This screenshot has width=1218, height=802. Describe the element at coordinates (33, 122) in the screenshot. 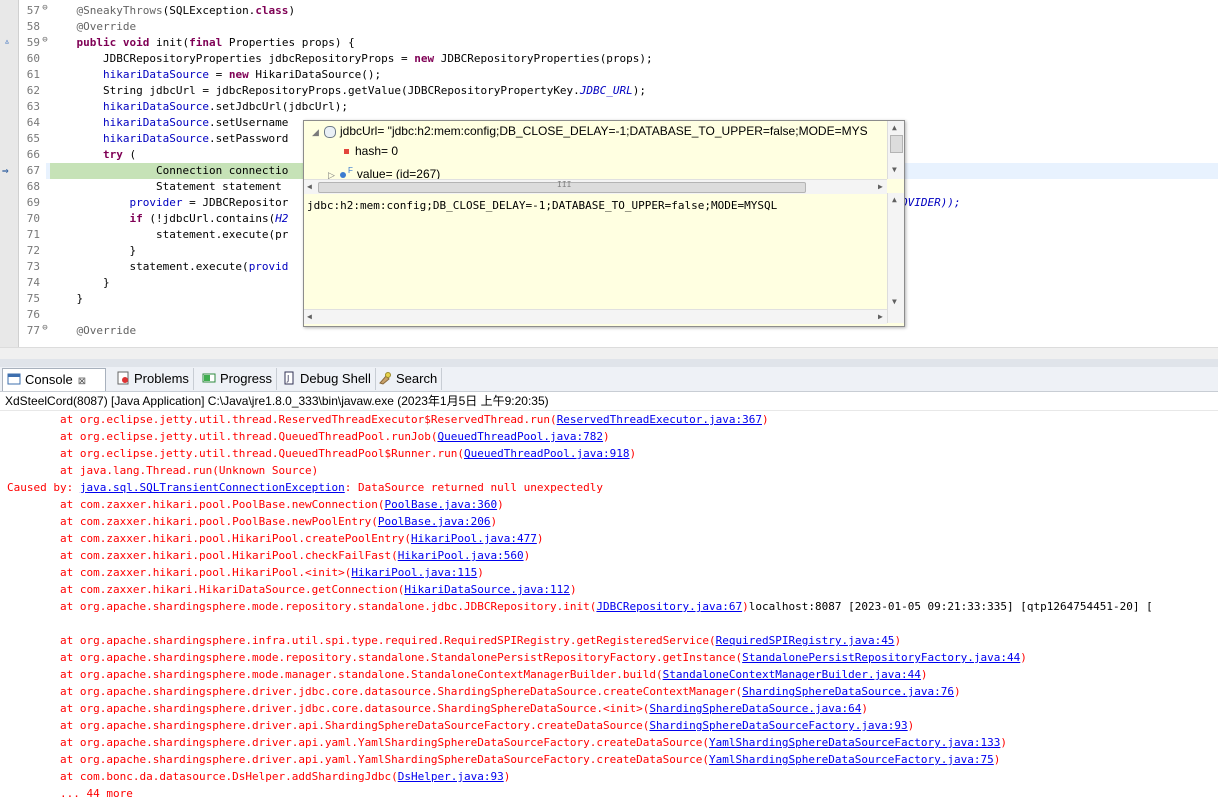

I see `line-number: 64` at that location.